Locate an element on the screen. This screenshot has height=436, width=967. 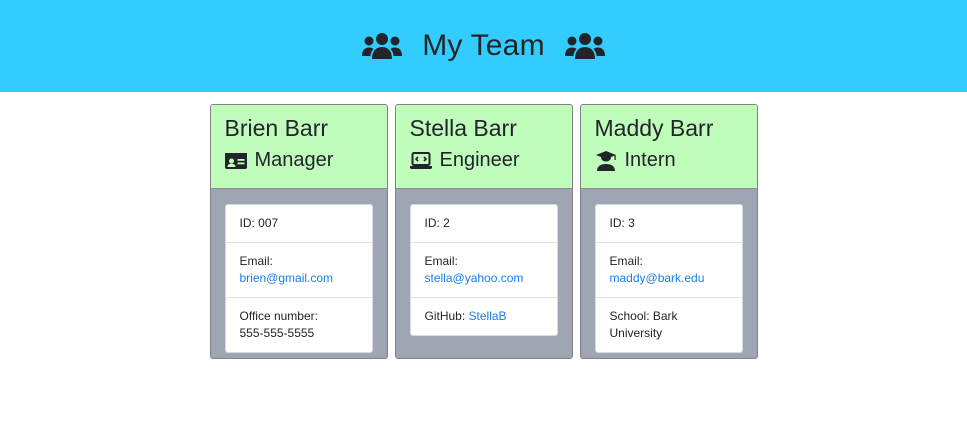
employee-role: Intern is located at coordinates (676, 160).